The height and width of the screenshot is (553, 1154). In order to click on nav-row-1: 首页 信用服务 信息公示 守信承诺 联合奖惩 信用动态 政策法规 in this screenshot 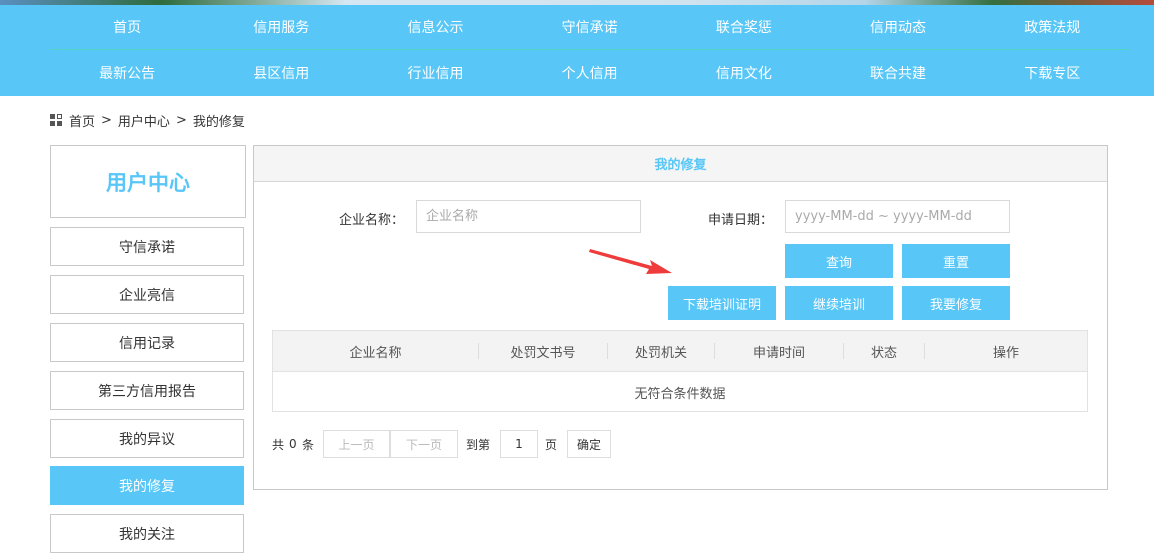, I will do `click(590, 27)`.